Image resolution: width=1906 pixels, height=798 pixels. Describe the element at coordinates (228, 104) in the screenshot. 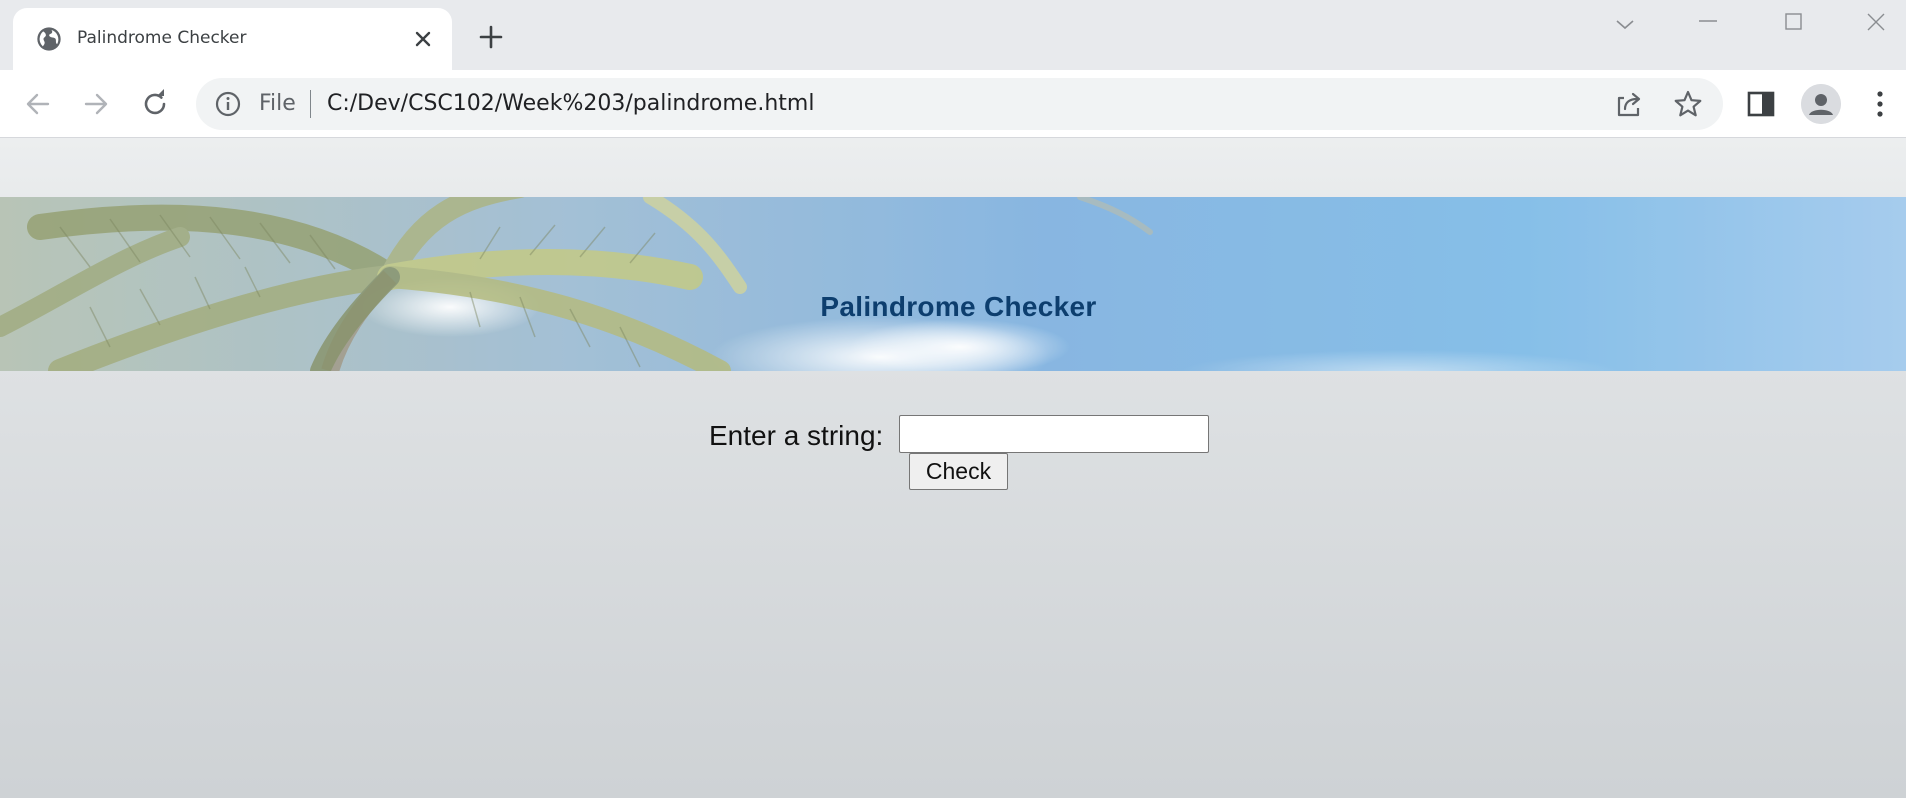

I see `info-icon` at that location.